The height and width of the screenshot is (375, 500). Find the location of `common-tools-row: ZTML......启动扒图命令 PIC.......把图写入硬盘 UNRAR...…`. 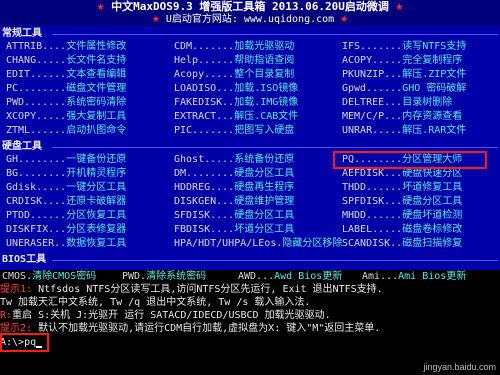

common-tools-row: ZTML......启动扒图命令 PIC.......把图写入硬盘 UNRAR...… is located at coordinates (250, 130).